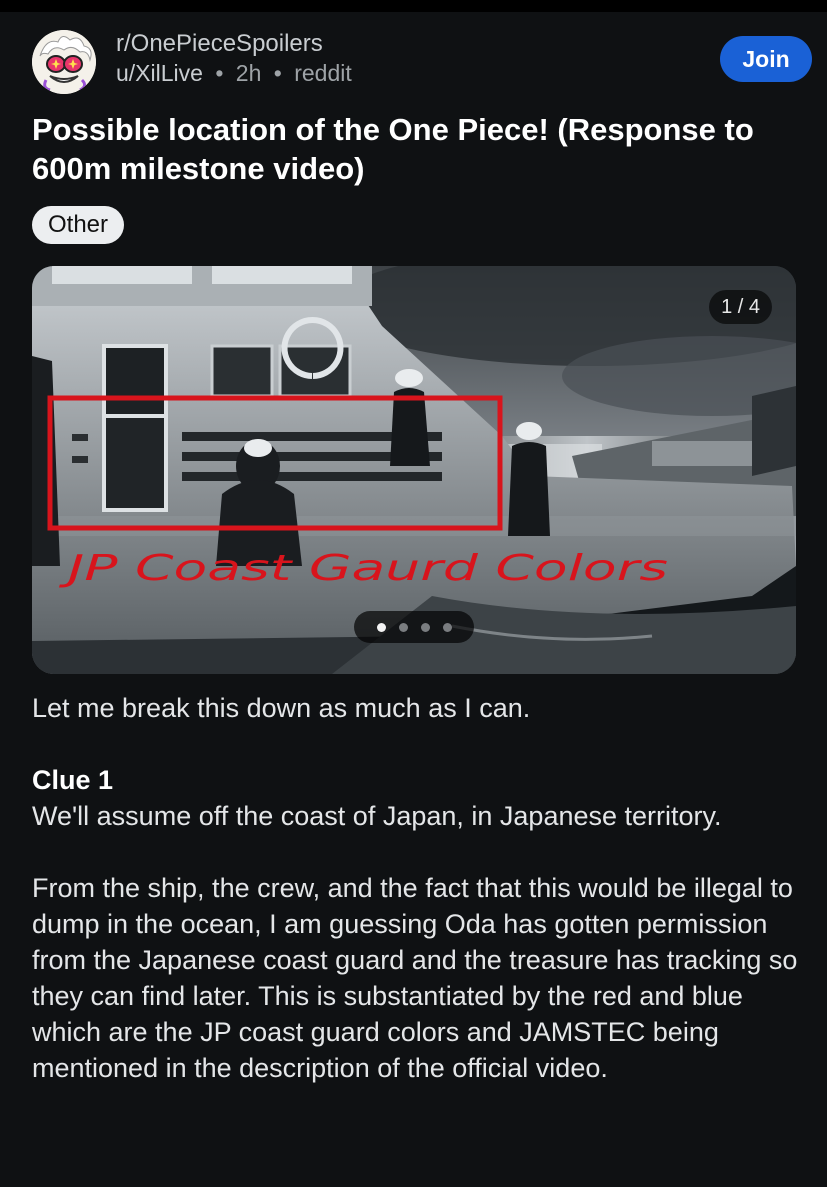 The width and height of the screenshot is (827, 1187). Describe the element at coordinates (323, 73) in the screenshot. I see `post-source: reddit` at that location.